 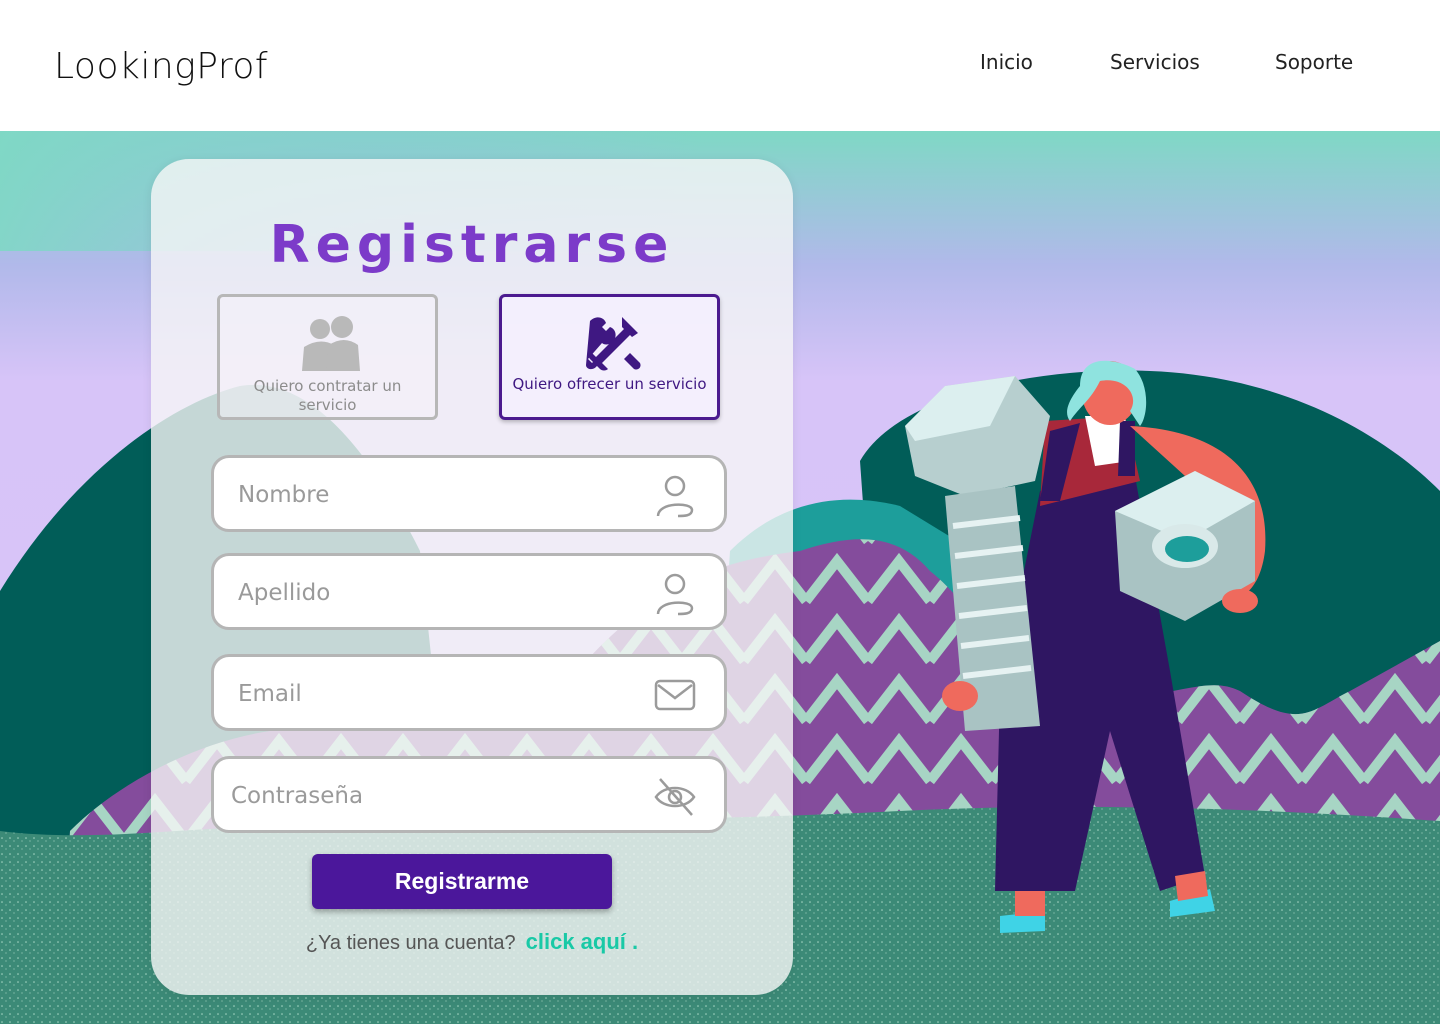 What do you see at coordinates (582, 941) in the screenshot?
I see `login-link: click aquí .` at bounding box center [582, 941].